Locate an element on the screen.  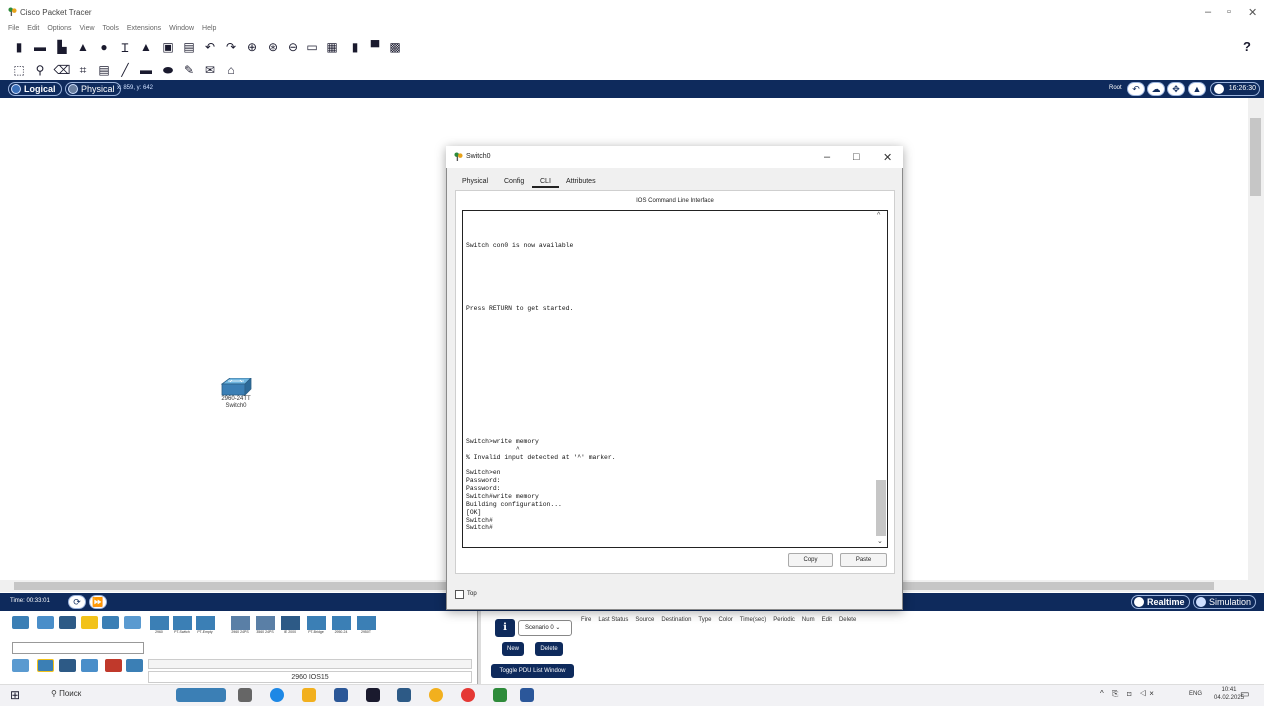
menu-options: Options is located at coordinates (59, 28).